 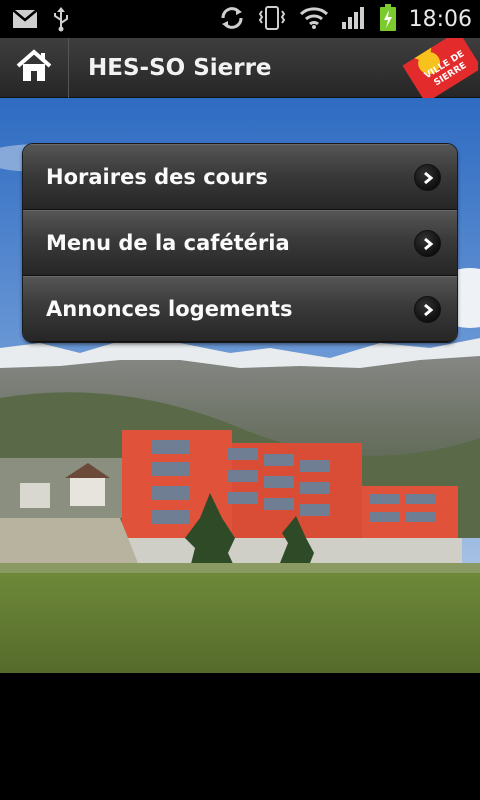 What do you see at coordinates (314, 20) in the screenshot?
I see `wifi-icon` at bounding box center [314, 20].